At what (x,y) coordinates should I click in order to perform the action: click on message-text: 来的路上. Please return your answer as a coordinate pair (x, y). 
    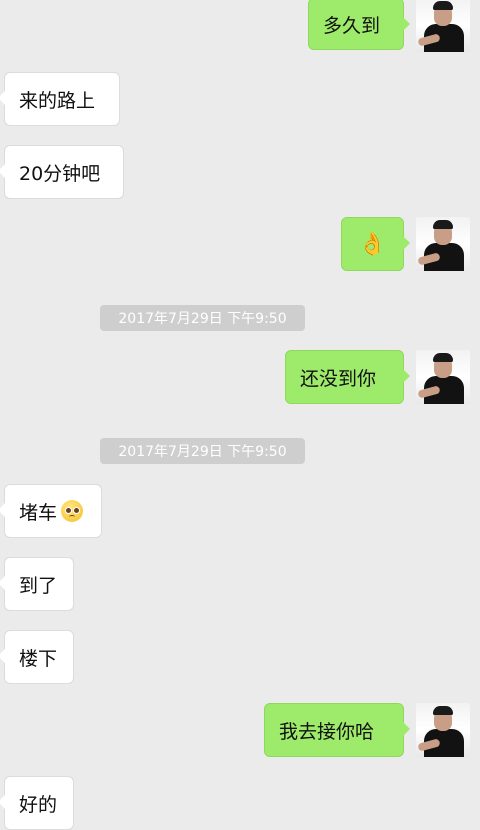
    Looking at the image, I should click on (57, 100).